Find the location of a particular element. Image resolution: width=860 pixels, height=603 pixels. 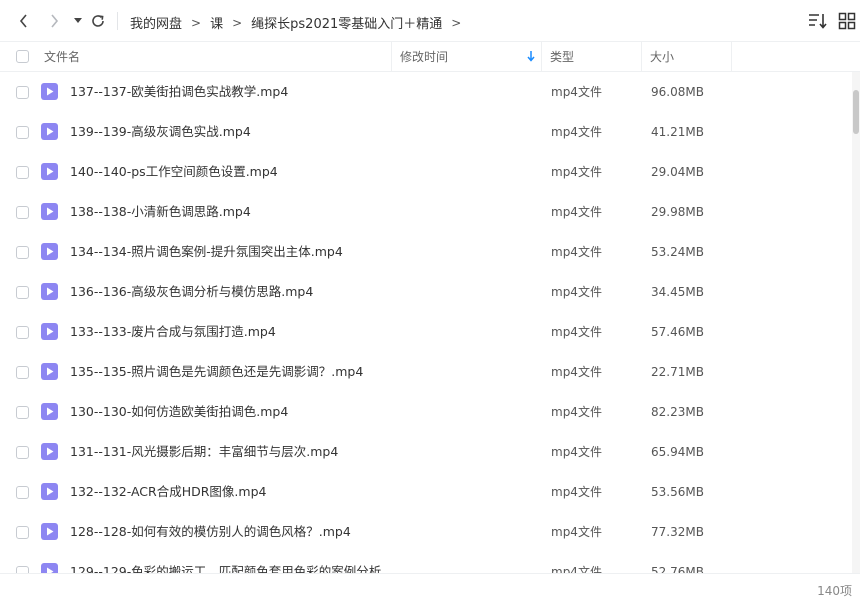

file-size: 52.76MB is located at coordinates (677, 569).